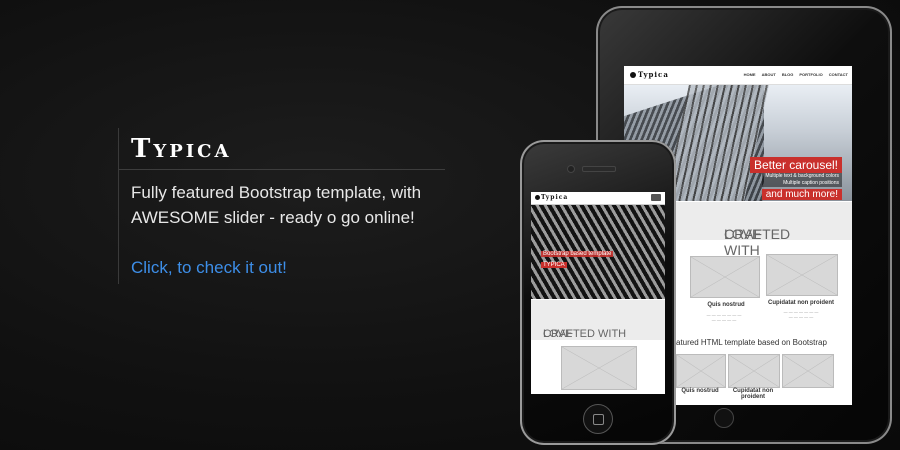 This screenshot has height=450, width=900. Describe the element at coordinates (750, 74) in the screenshot. I see `tablet-menu-home: HOME` at that location.